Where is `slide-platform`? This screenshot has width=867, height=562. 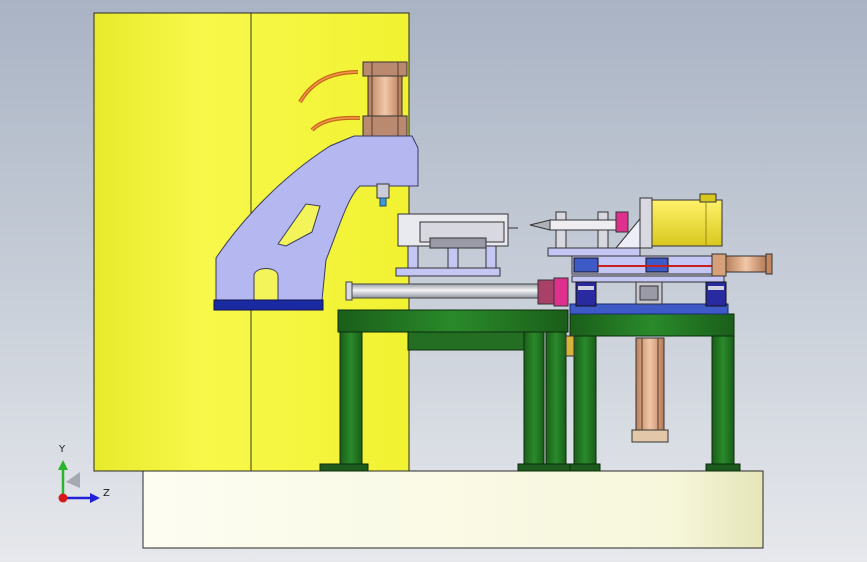 slide-platform is located at coordinates (649, 295).